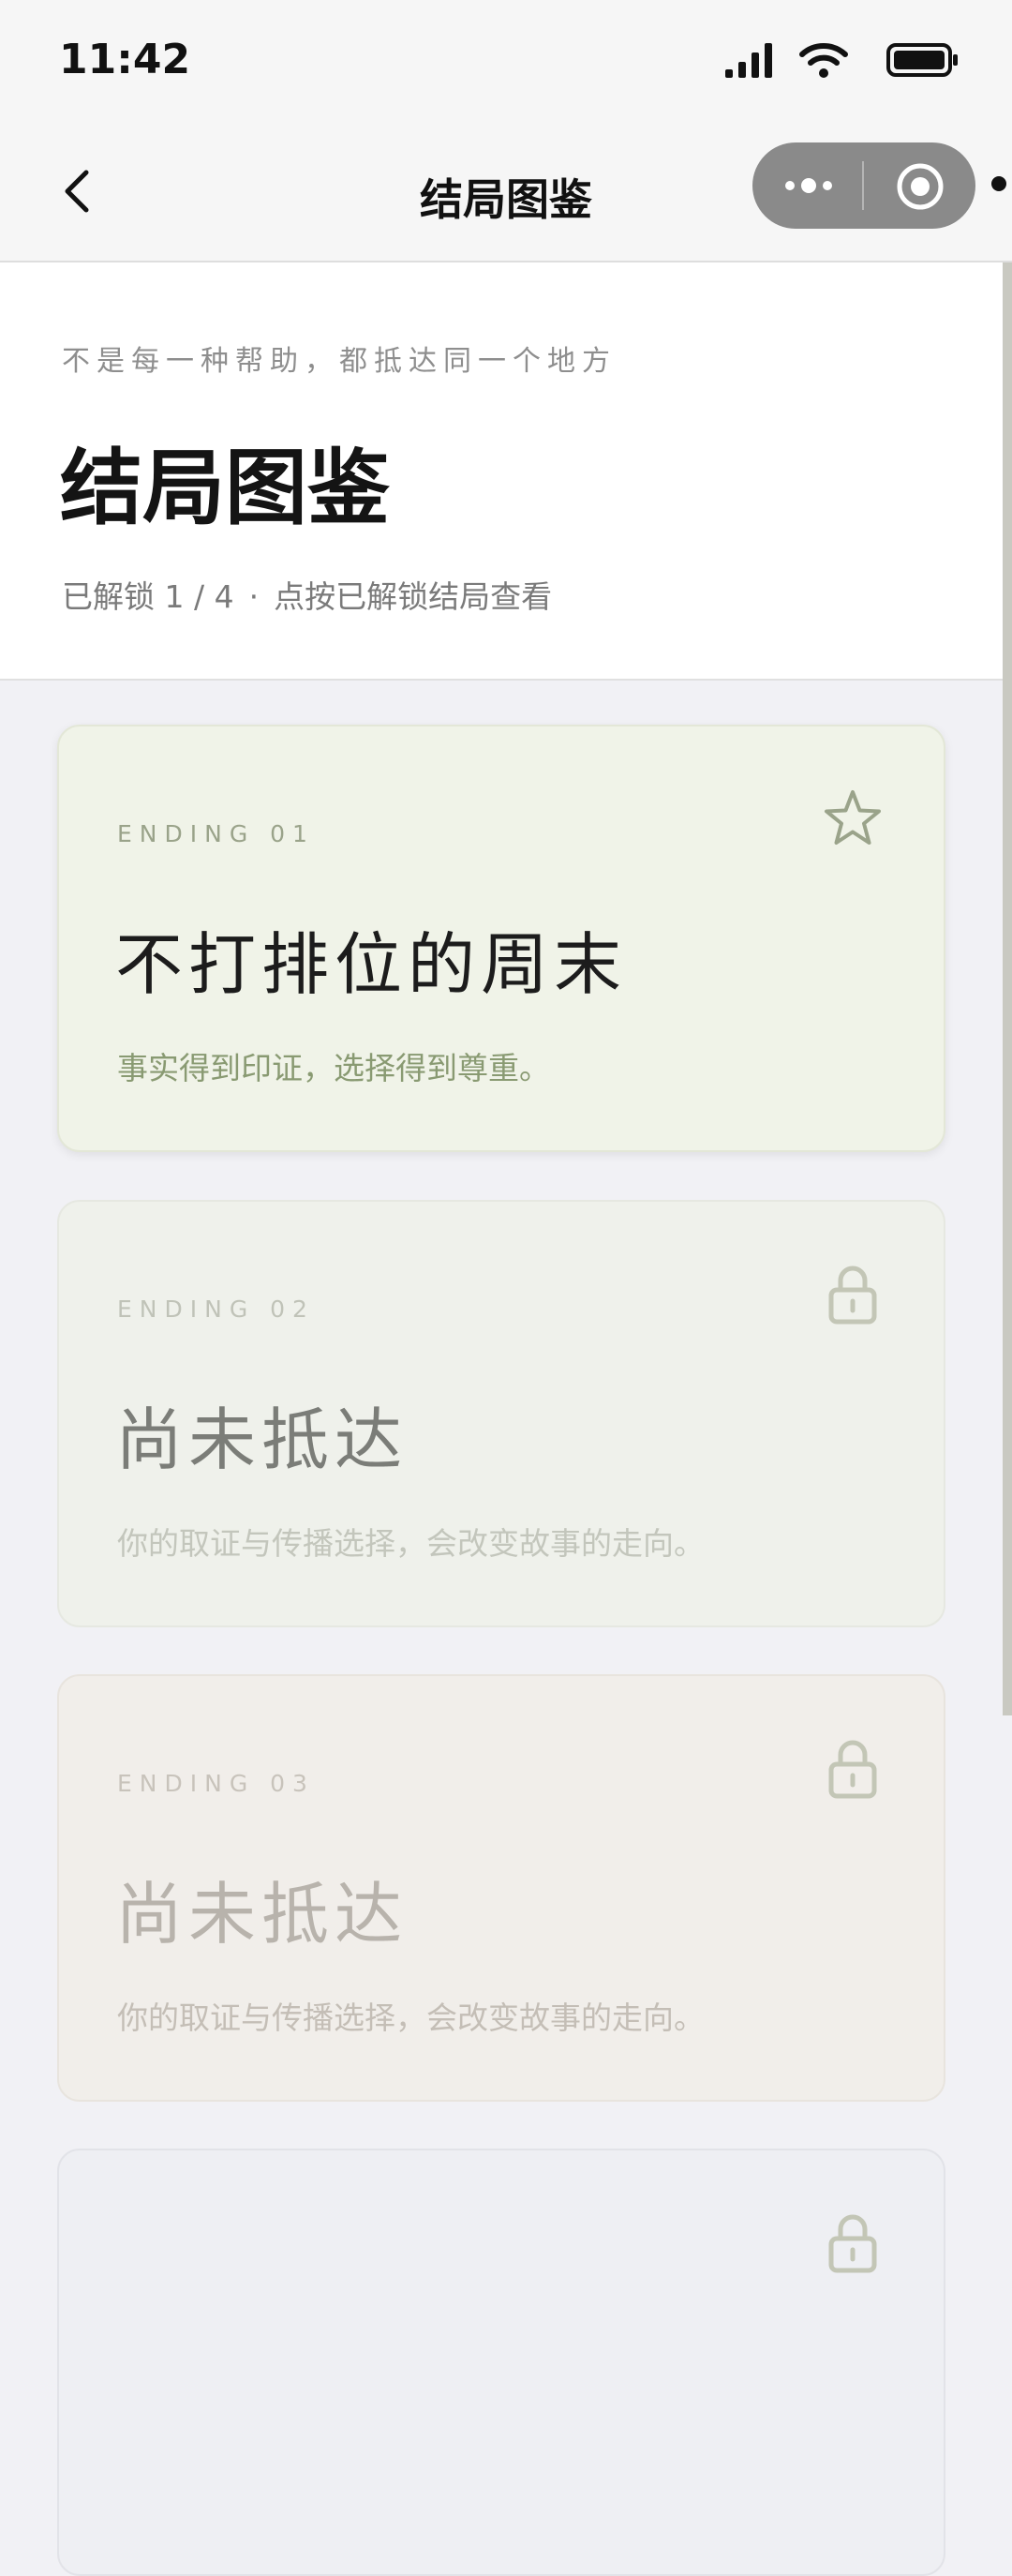 The image size is (1012, 2576). I want to click on ending-card-1: ENDING 01 不打排位的周末 事实得到印证，选择得到尊重。, so click(501, 939).